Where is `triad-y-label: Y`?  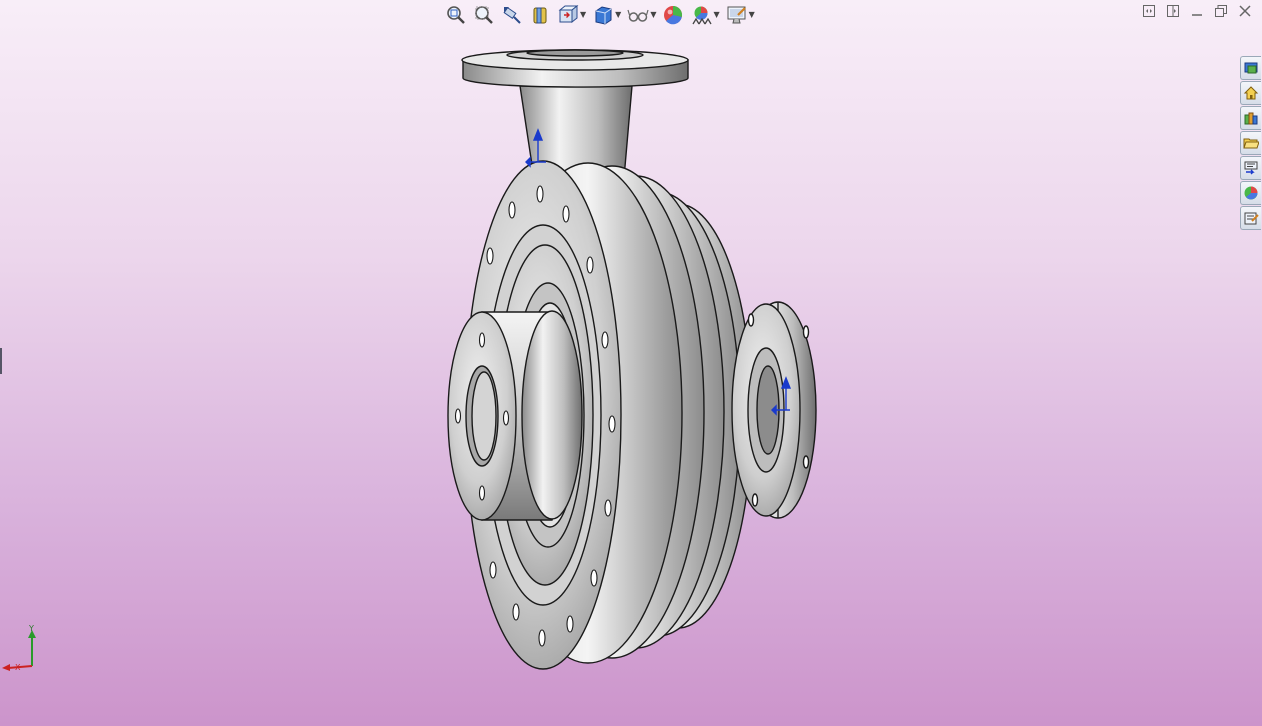 triad-y-label: Y is located at coordinates (31, 628).